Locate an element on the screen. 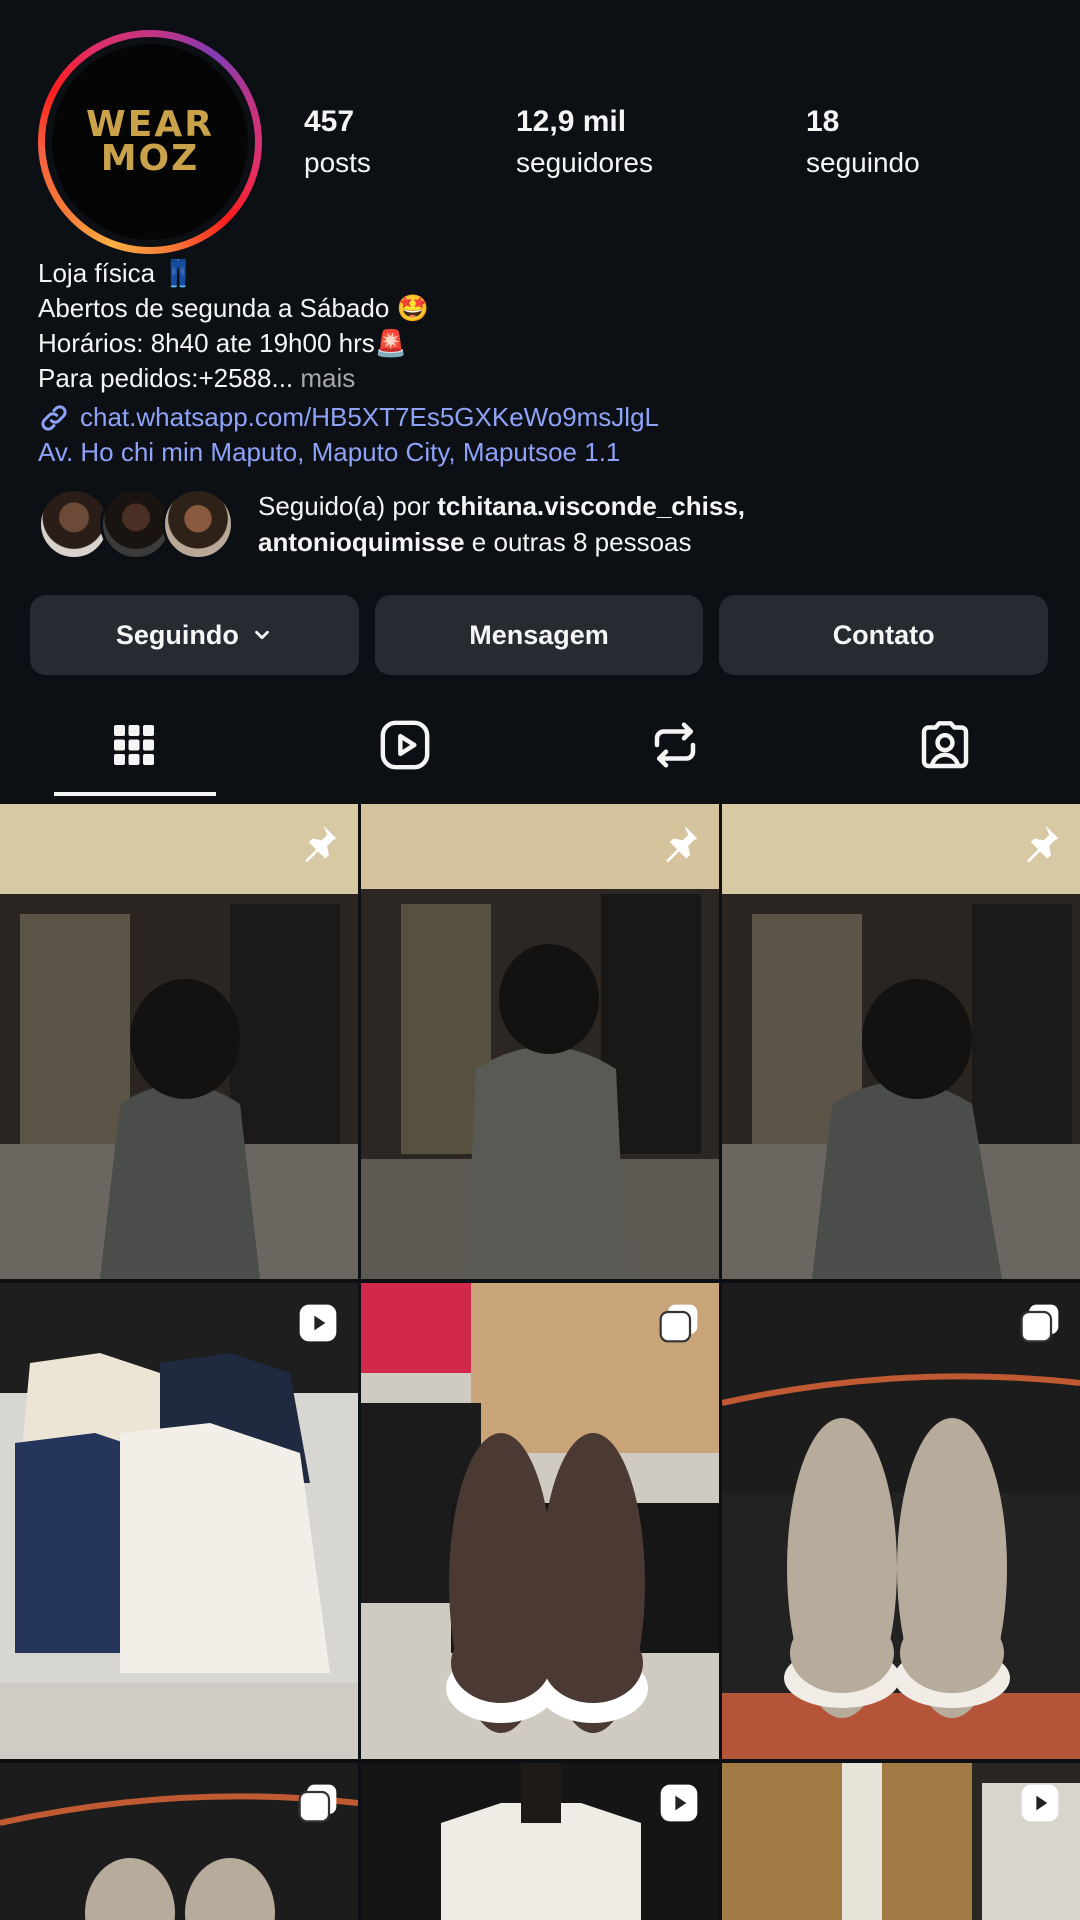 This screenshot has width=1080, height=1920. following-label: seguindo is located at coordinates (863, 162).